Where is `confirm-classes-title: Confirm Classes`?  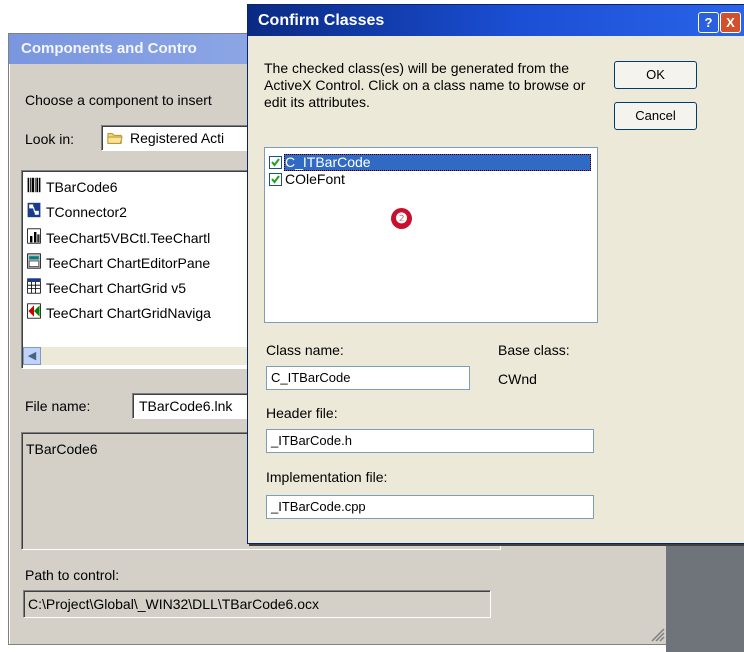 confirm-classes-title: Confirm Classes is located at coordinates (321, 20).